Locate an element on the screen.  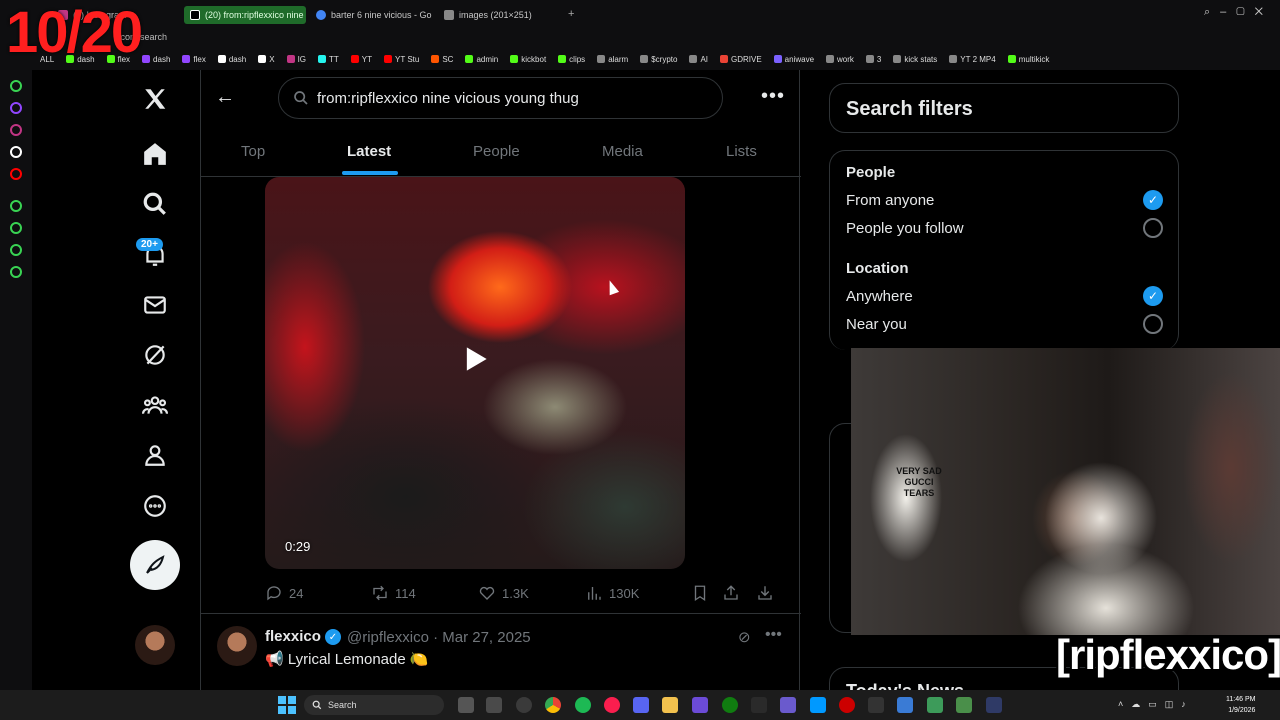
from-anyone-option: From anyone is located at coordinates (890, 200).